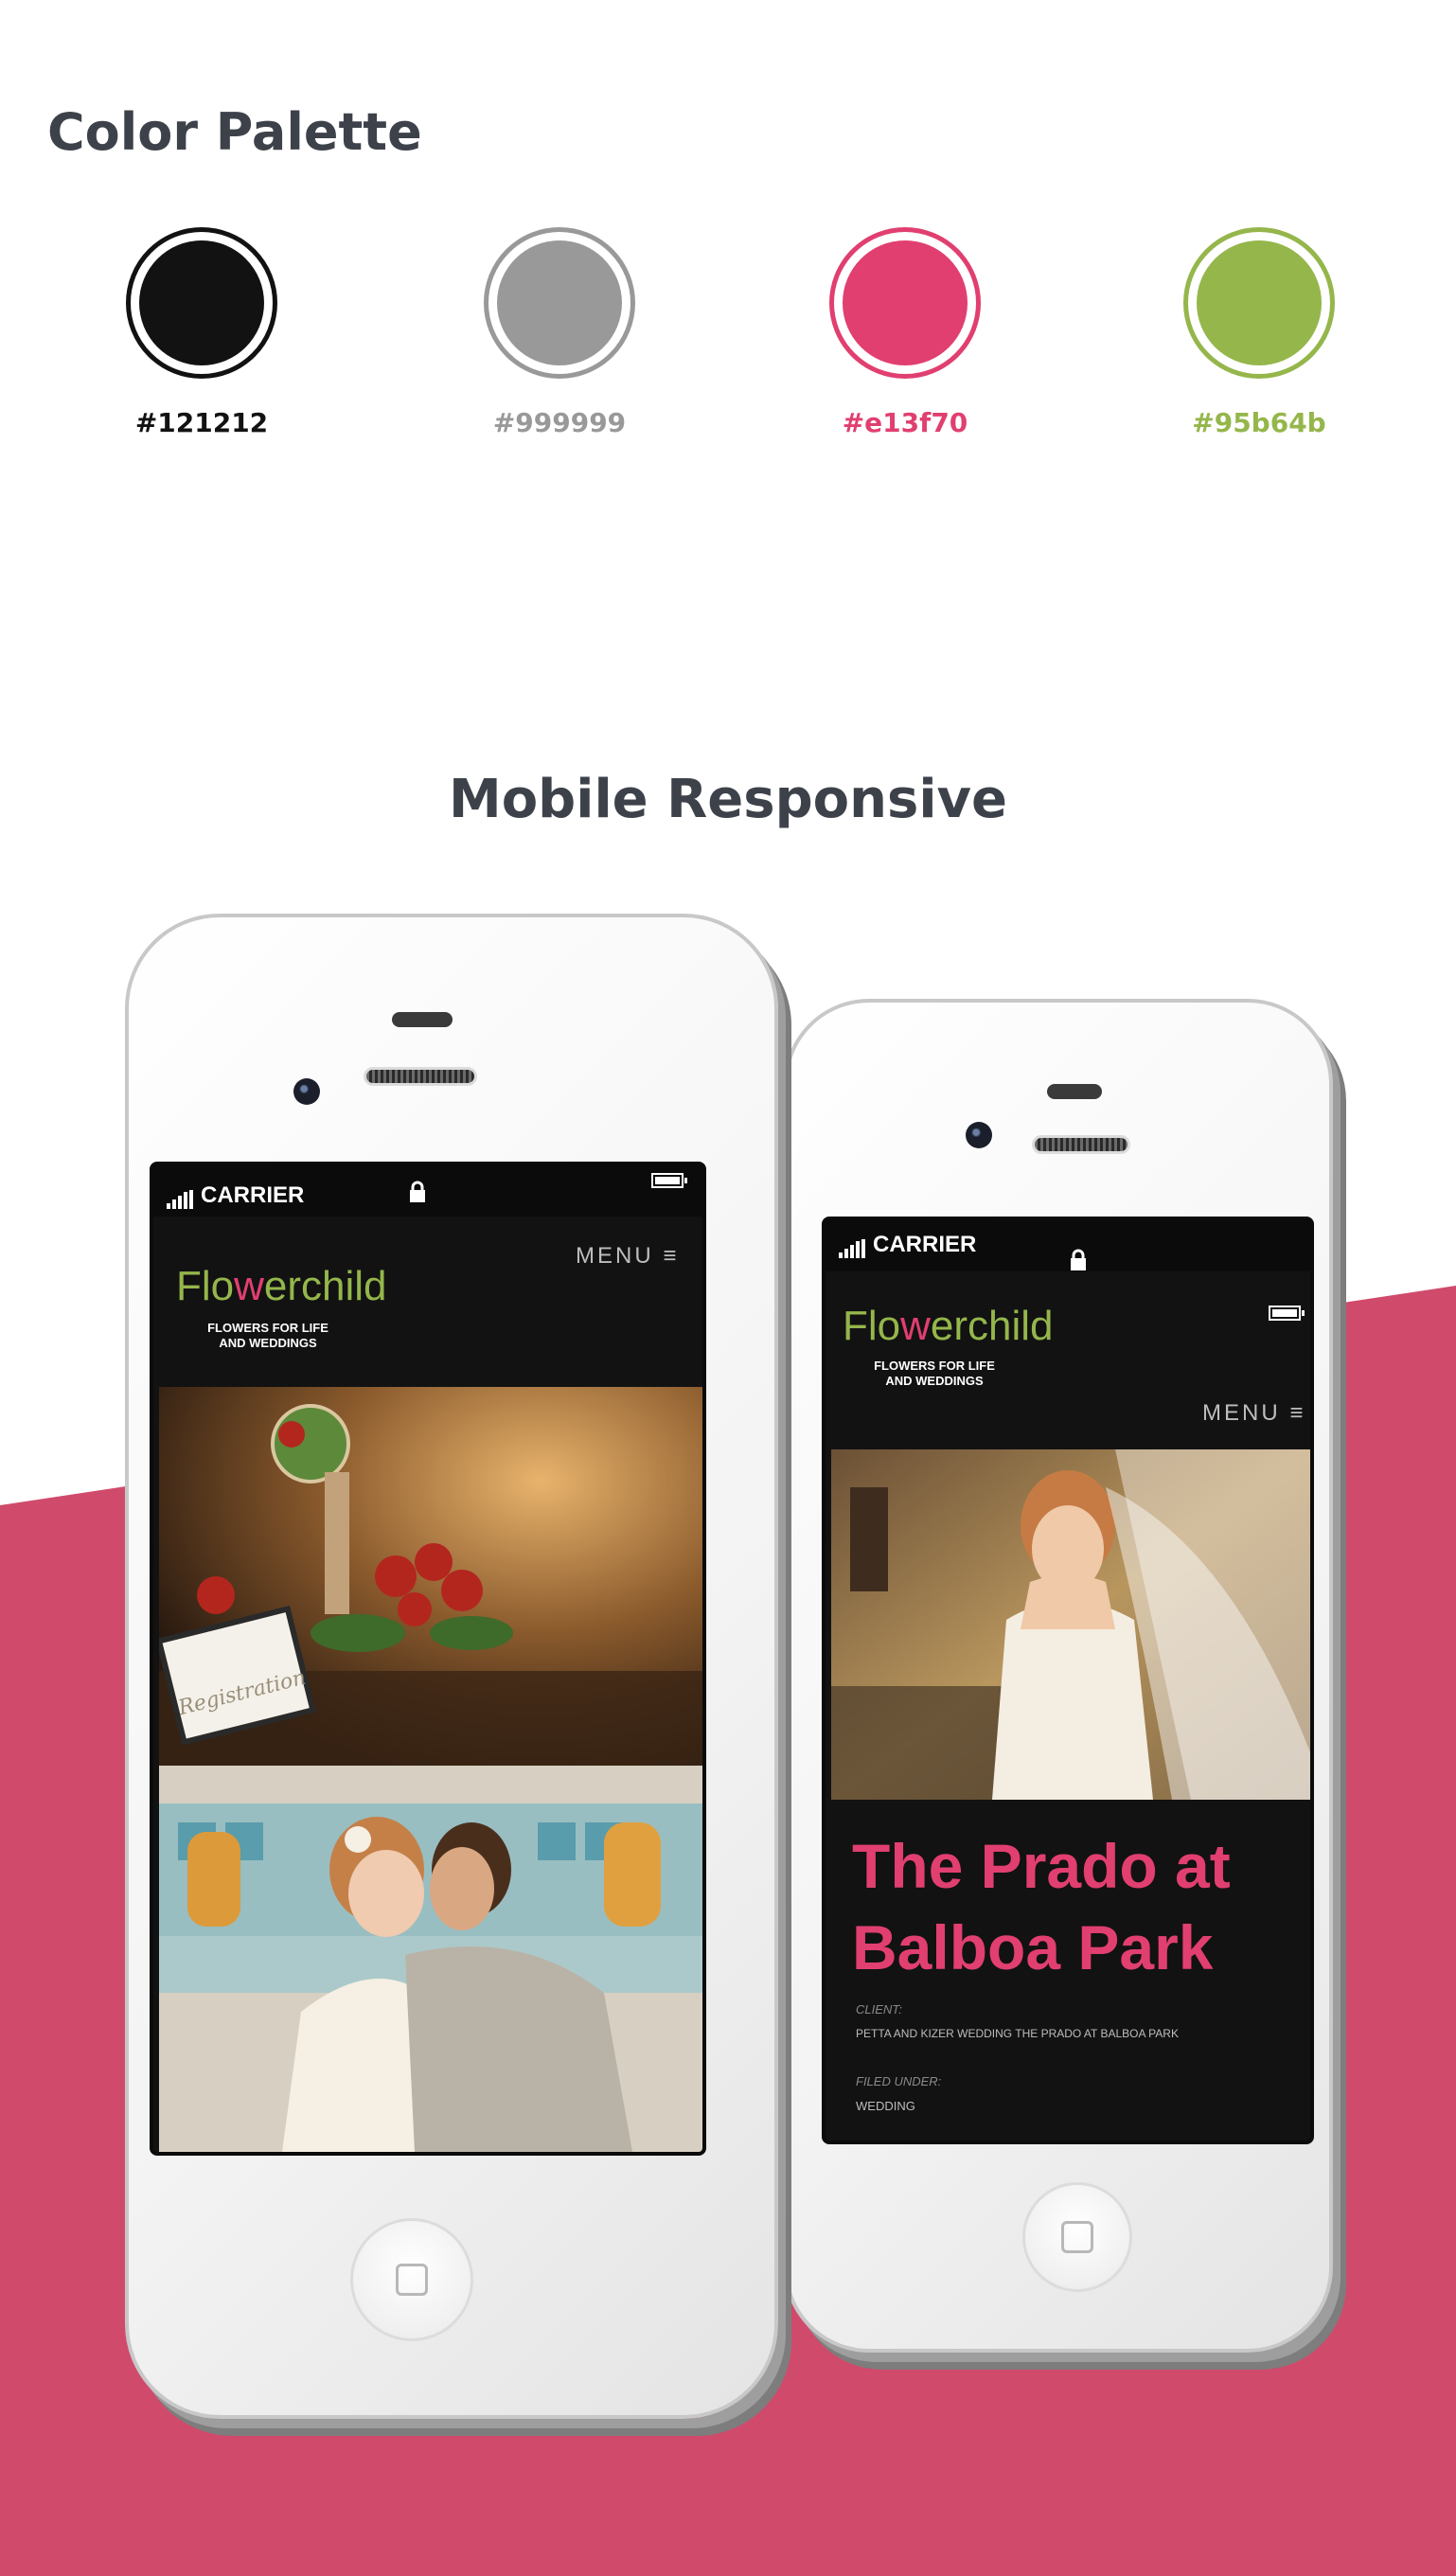  Describe the element at coordinates (201, 422) in the screenshot. I see `swatch-label-black: #121212` at that location.